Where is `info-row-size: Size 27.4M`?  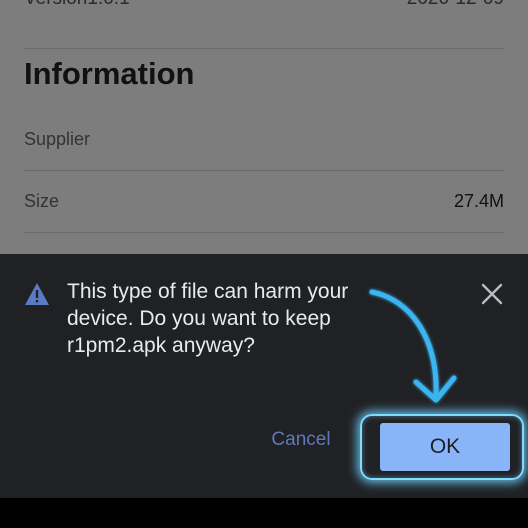
info-row-size: Size 27.4M is located at coordinates (264, 201).